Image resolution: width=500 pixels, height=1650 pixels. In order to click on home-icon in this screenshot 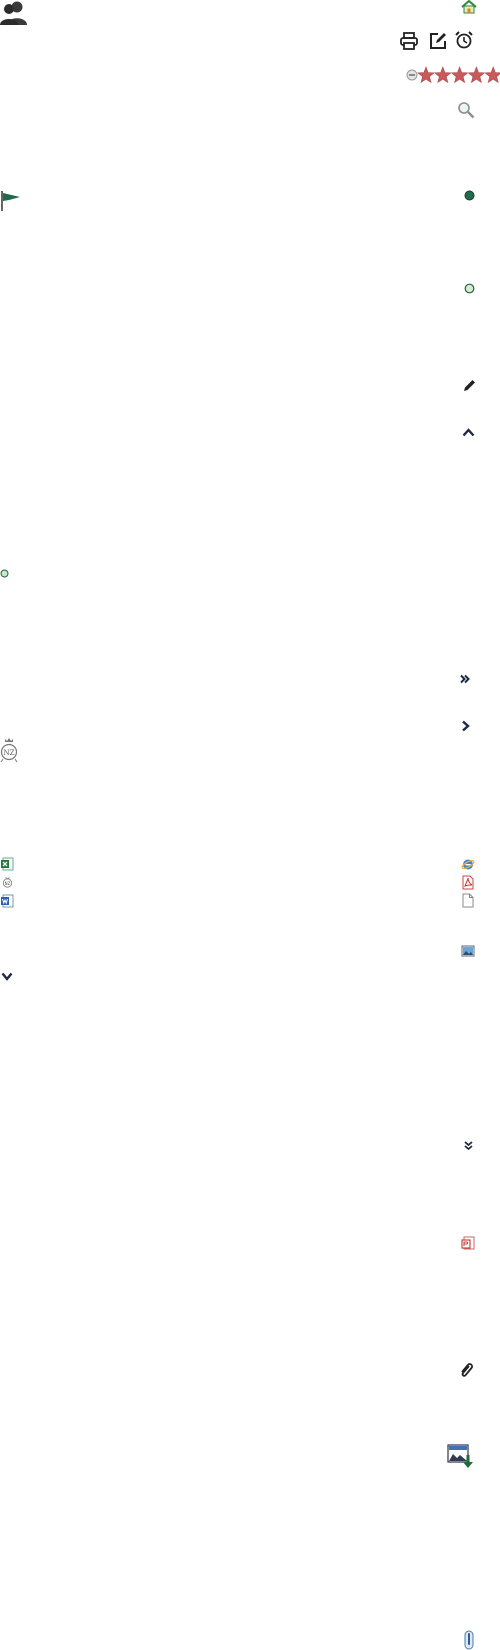, I will do `click(469, 7)`.